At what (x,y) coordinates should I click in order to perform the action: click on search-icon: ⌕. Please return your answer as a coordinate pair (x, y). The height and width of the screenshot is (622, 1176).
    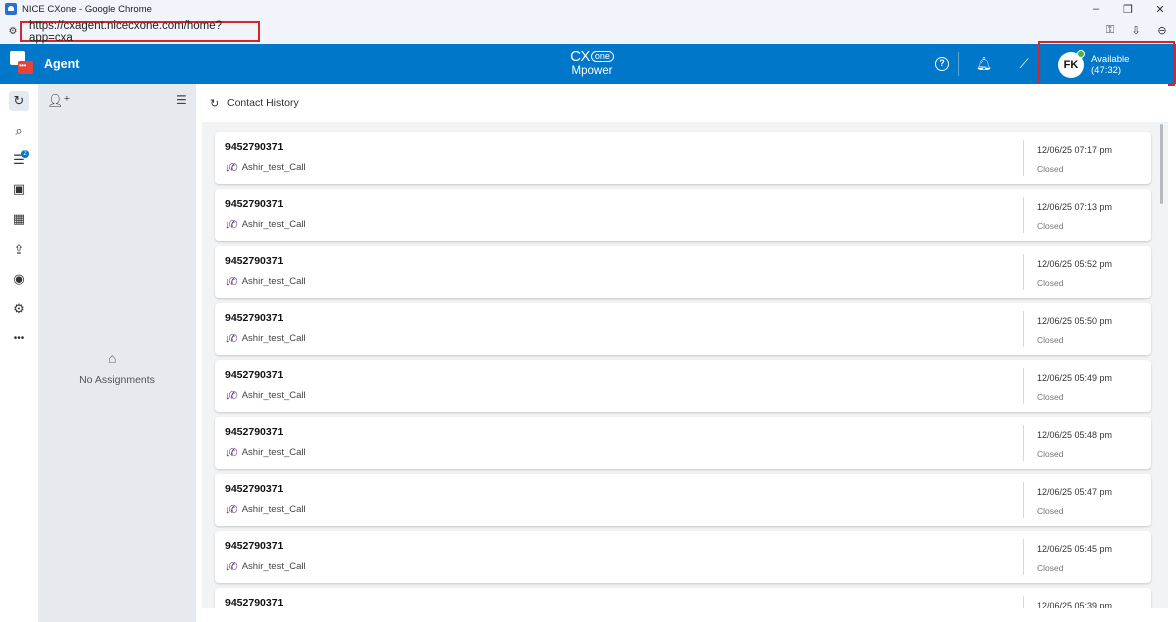
    Looking at the image, I should click on (19, 131).